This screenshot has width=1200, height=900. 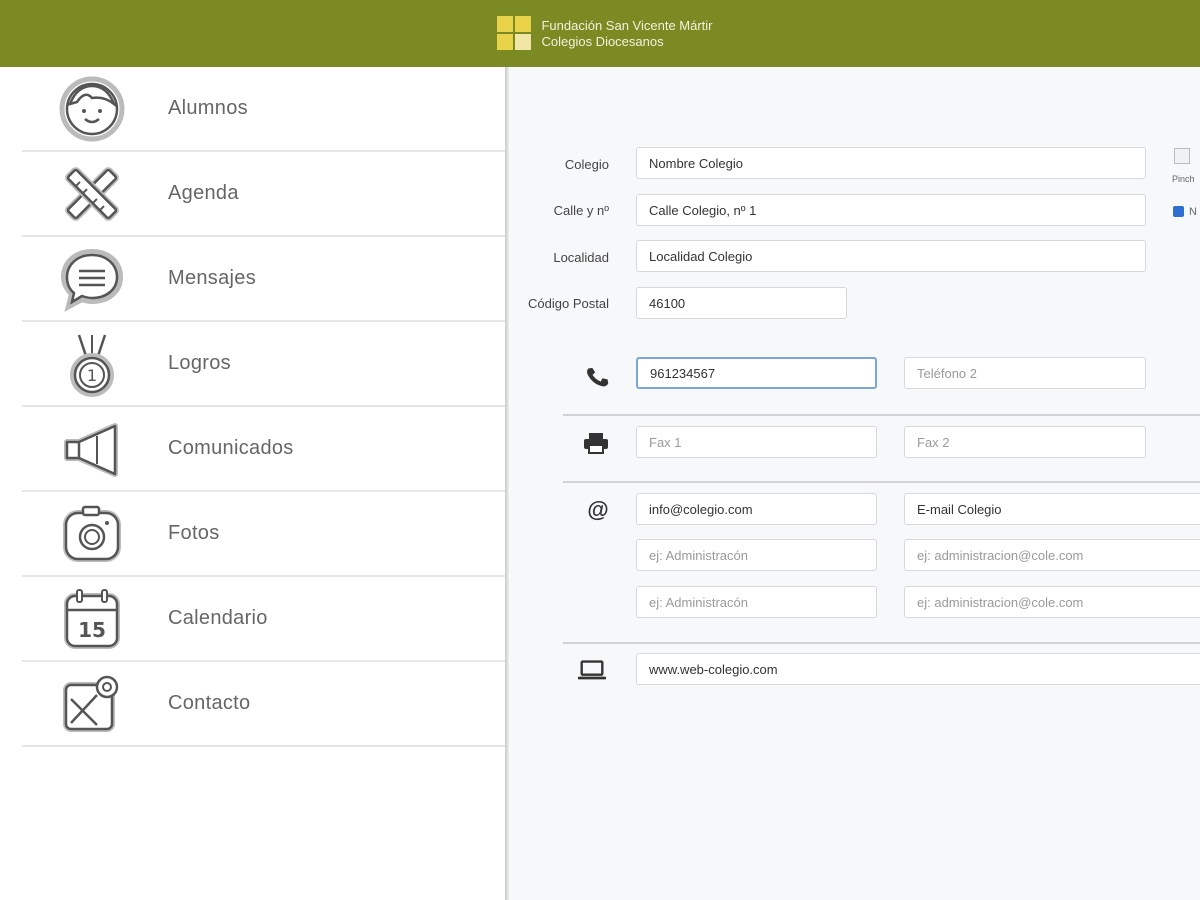 I want to click on sidebar-item-label: Agenda, so click(x=203, y=193).